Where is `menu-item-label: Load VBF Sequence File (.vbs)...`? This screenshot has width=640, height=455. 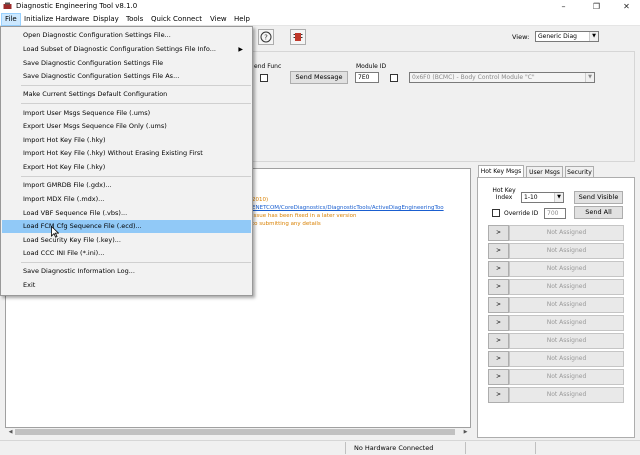
menu-item-label: Load VBF Sequence File (.vbs)... is located at coordinates (75, 213).